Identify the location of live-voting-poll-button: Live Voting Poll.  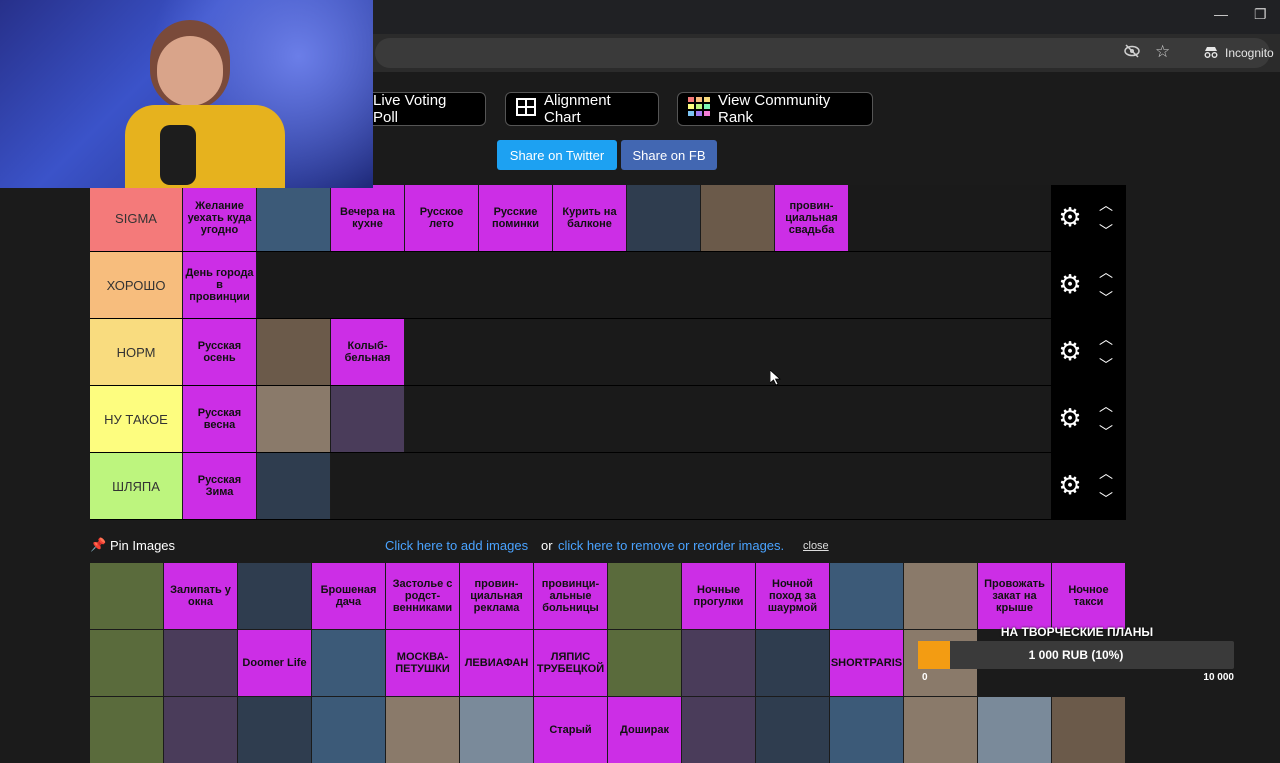
(424, 109).